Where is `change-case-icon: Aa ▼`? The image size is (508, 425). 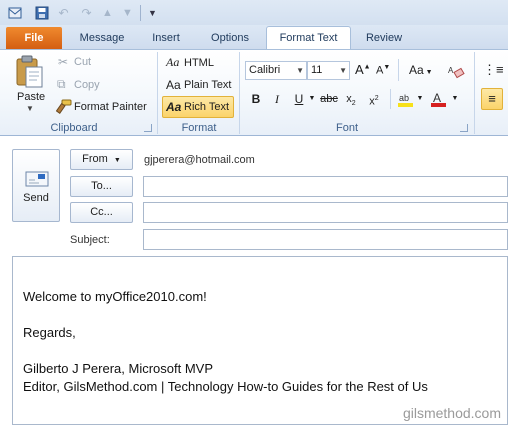 change-case-icon: Aa ▼ is located at coordinates (421, 70).